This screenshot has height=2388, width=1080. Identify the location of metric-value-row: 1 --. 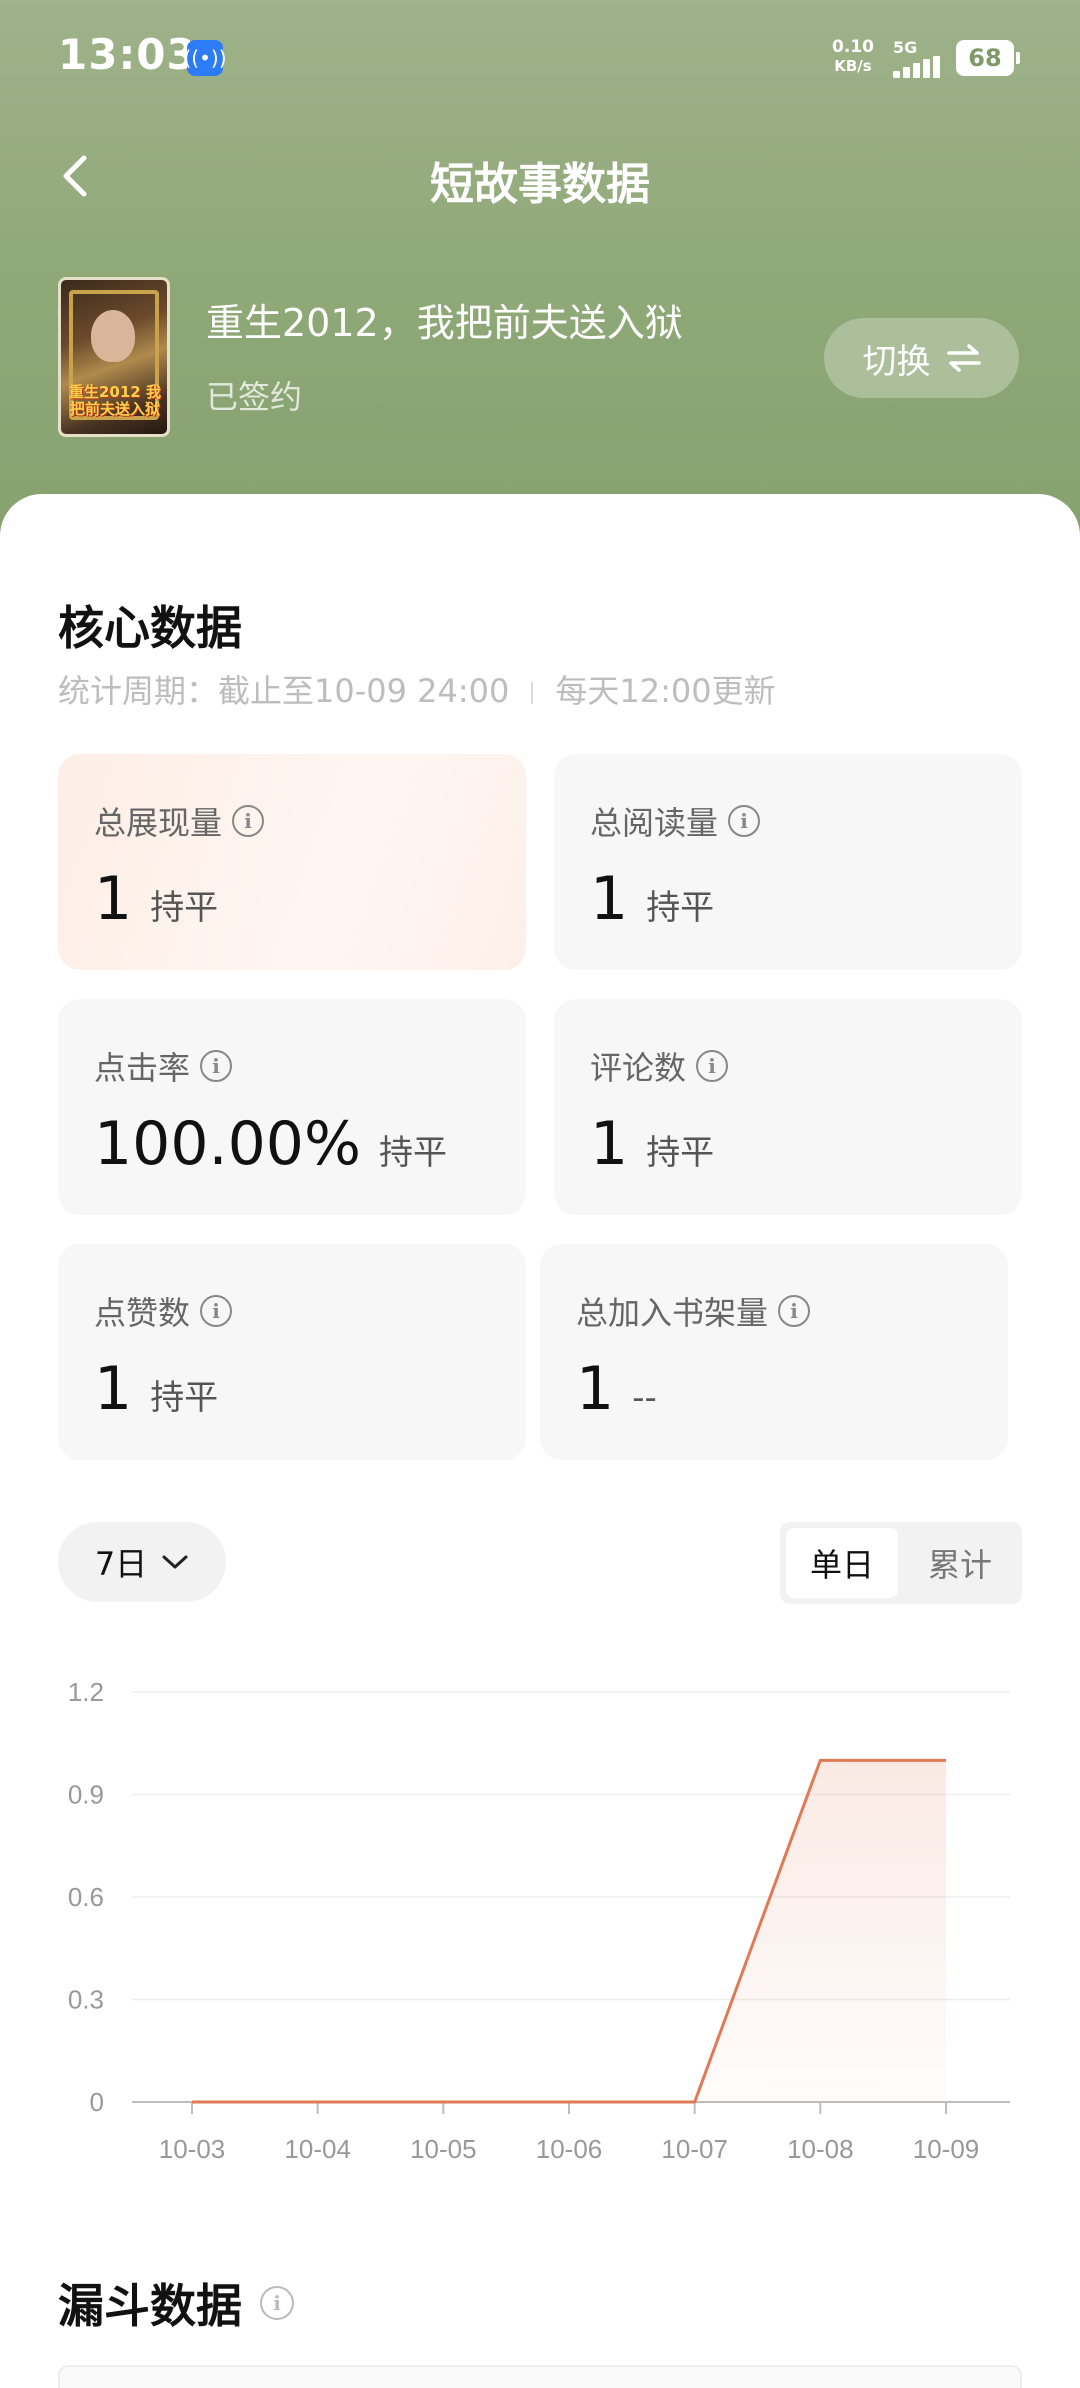
(616, 1389).